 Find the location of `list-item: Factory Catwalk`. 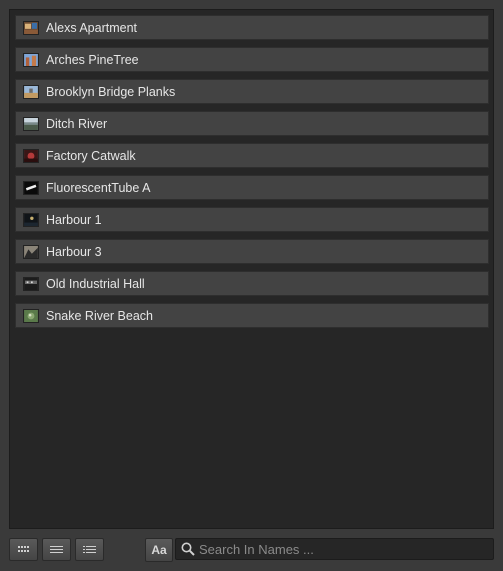

list-item: Factory Catwalk is located at coordinates (252, 155).